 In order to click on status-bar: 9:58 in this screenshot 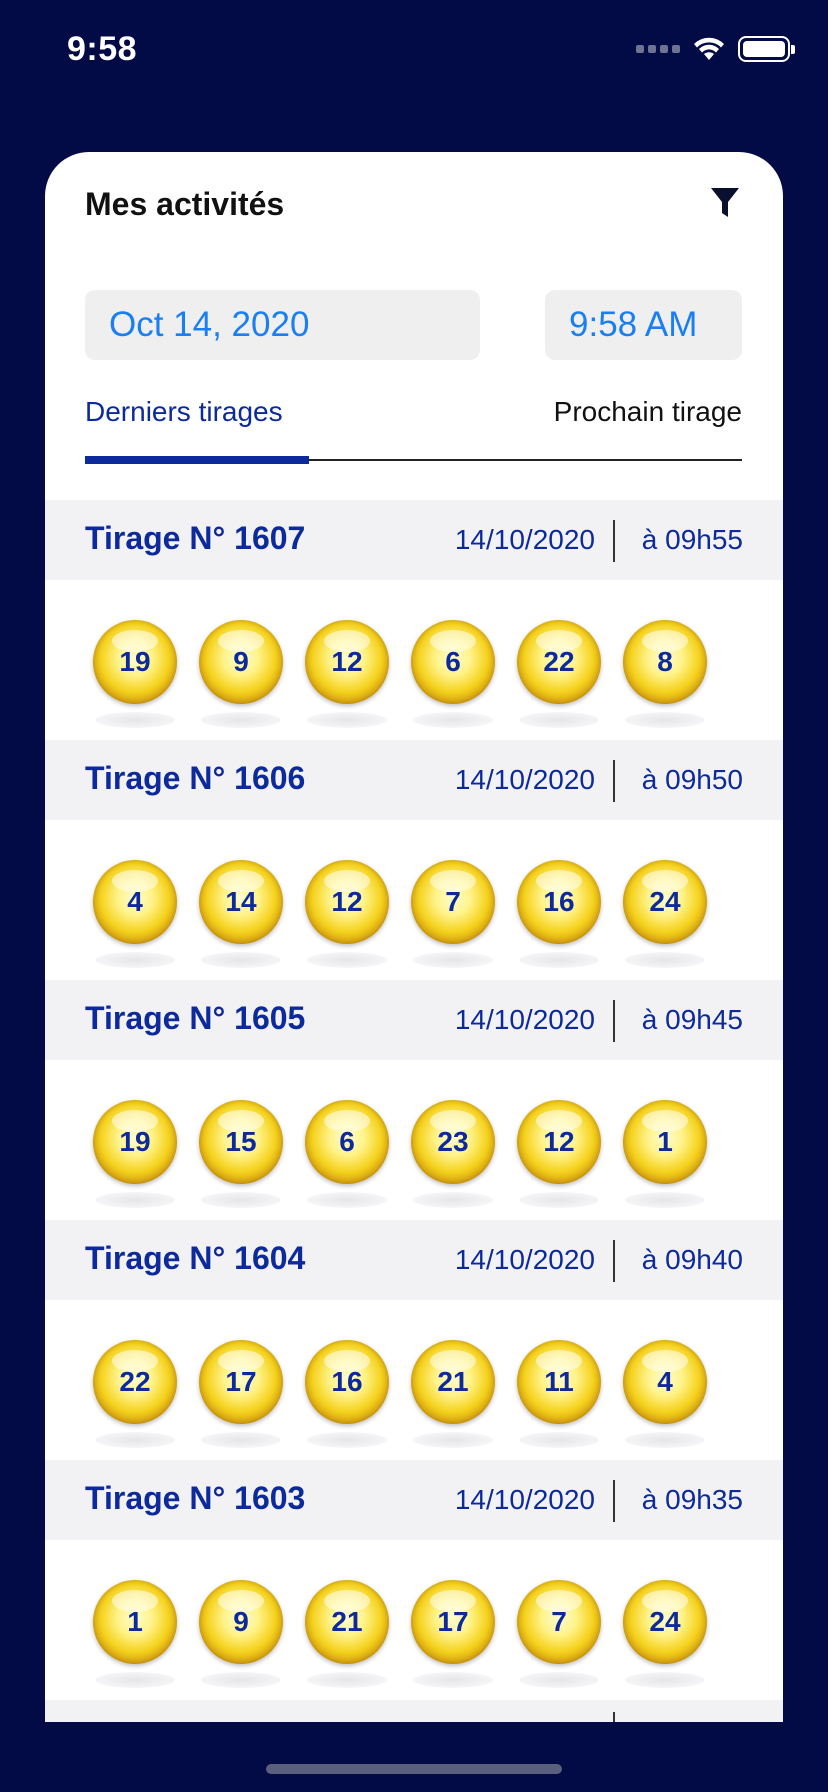, I will do `click(414, 50)`.